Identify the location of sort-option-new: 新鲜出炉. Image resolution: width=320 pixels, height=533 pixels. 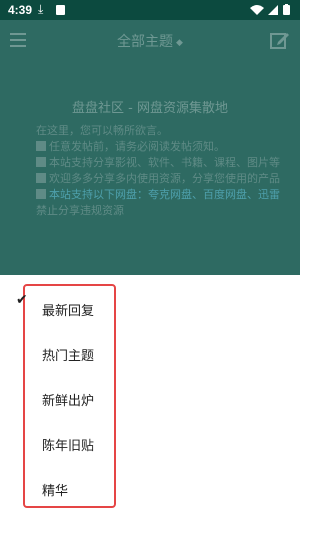
(68, 399).